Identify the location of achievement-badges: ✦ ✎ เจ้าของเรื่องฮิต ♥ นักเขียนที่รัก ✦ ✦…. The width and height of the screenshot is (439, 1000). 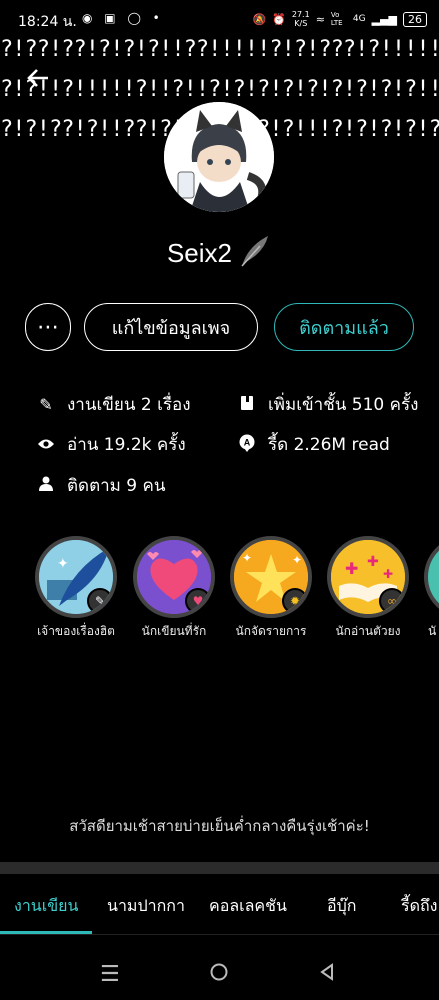
(219, 591).